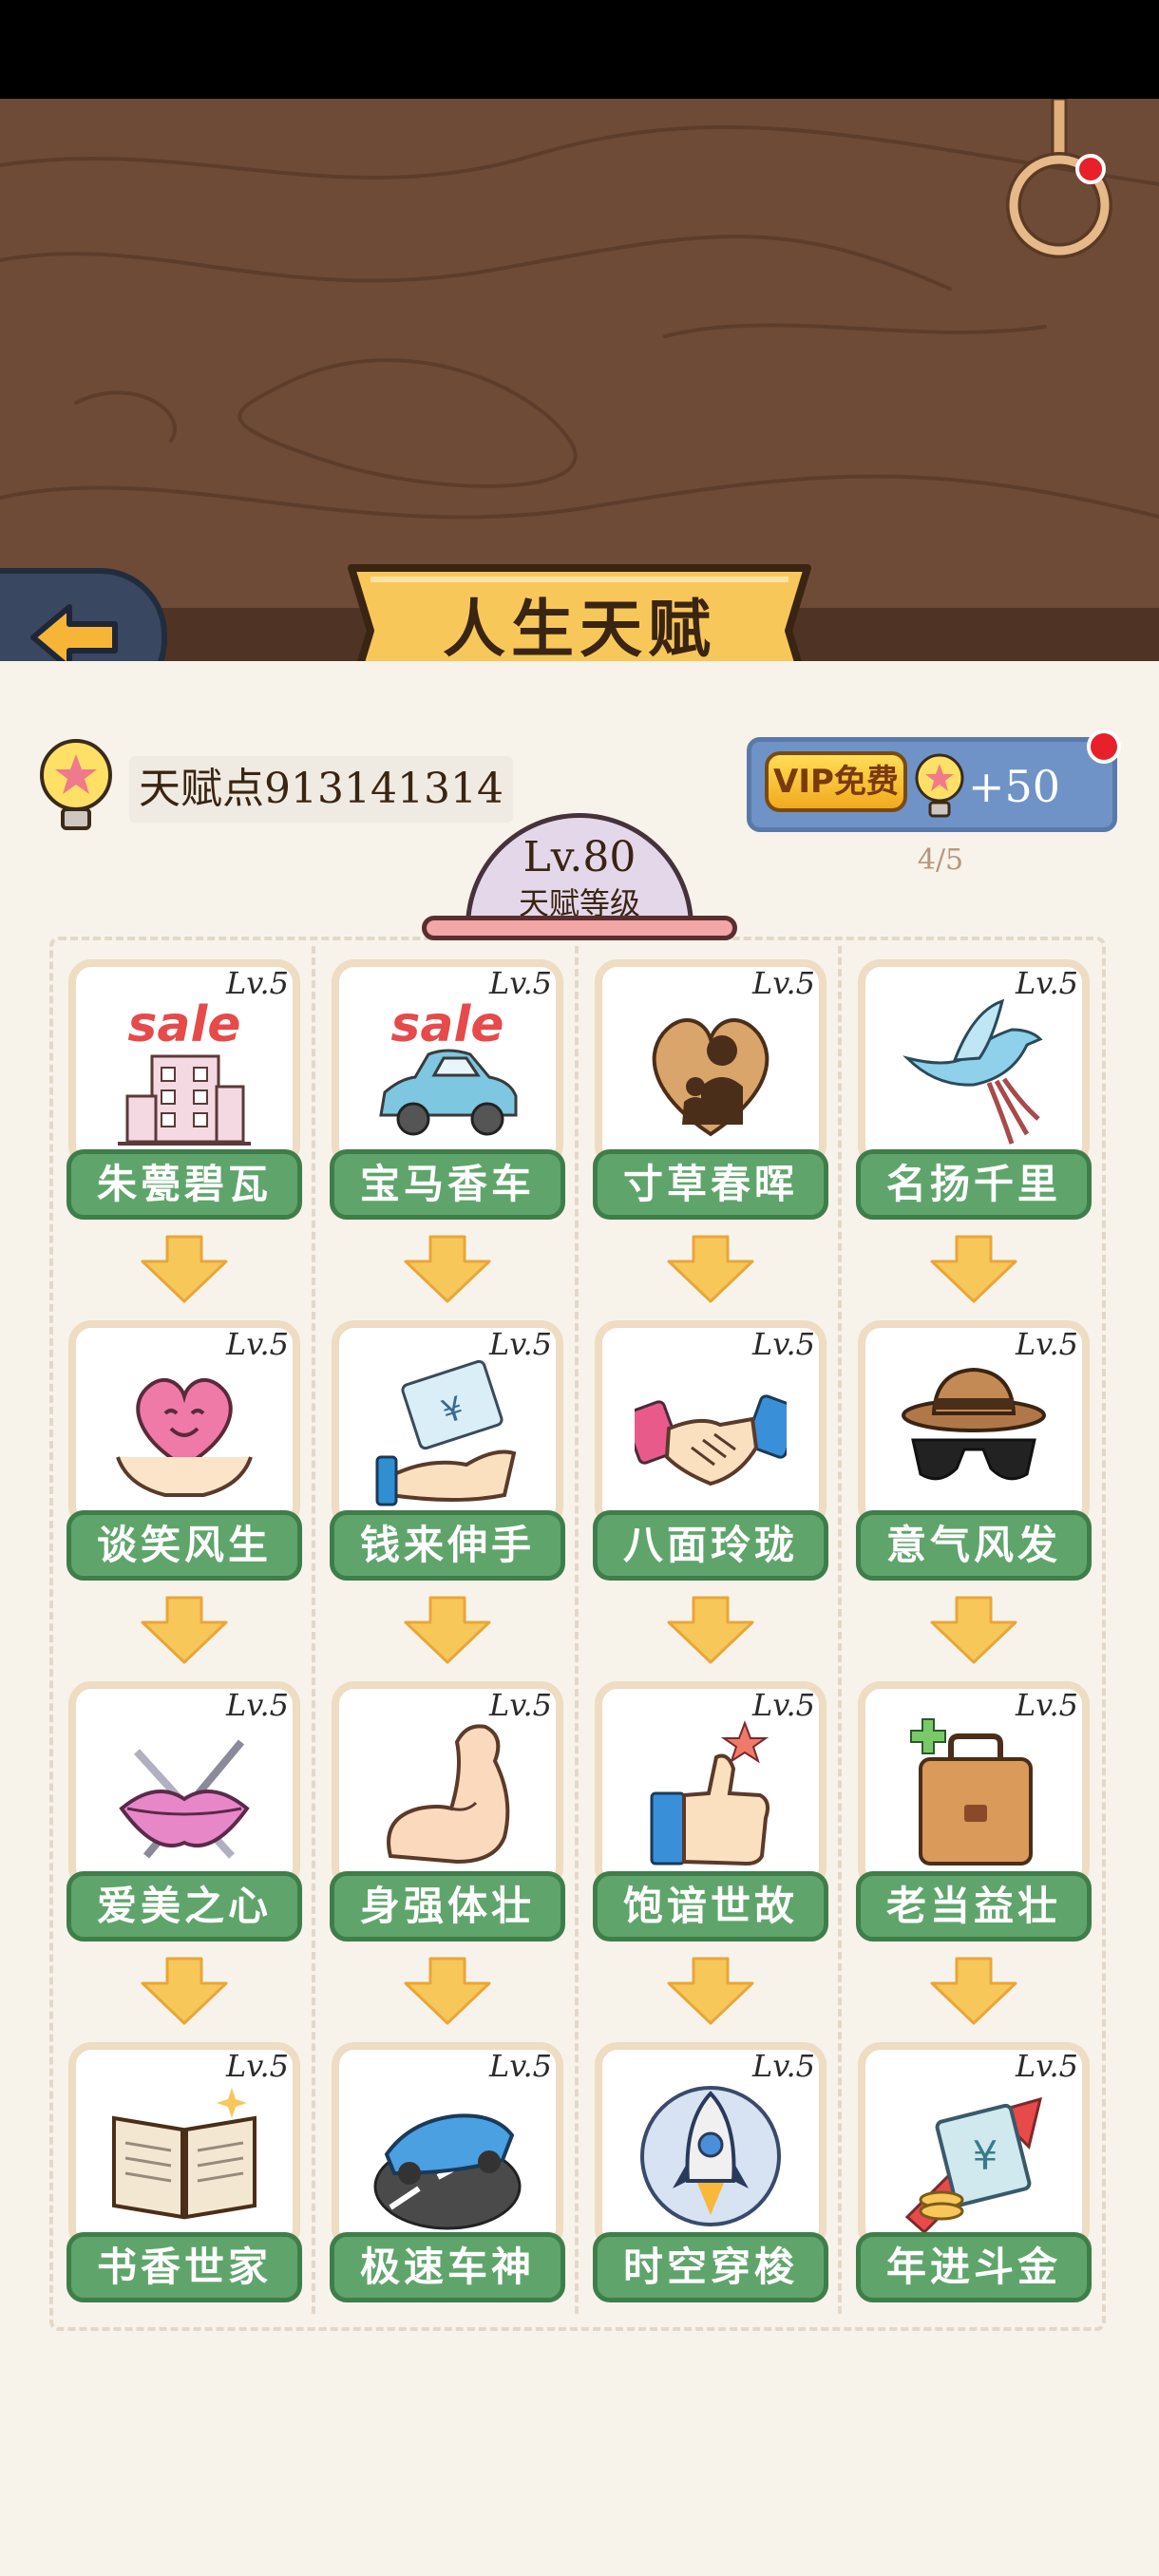  I want to click on talent-card-name: 朱甍碧瓦, so click(184, 1184).